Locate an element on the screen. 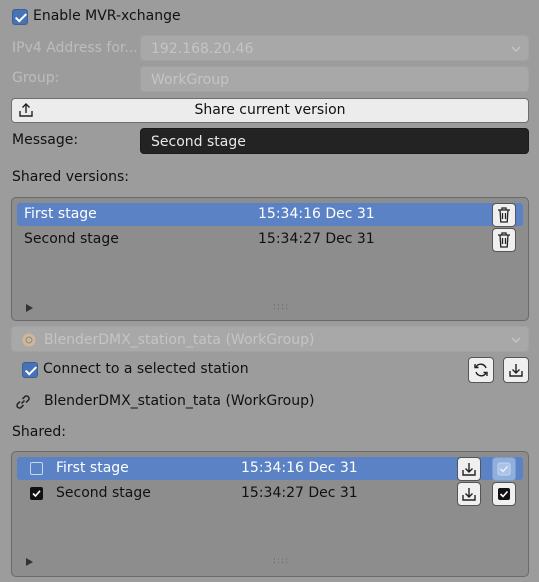 The width and height of the screenshot is (539, 582). version-name: First stage is located at coordinates (60, 214).